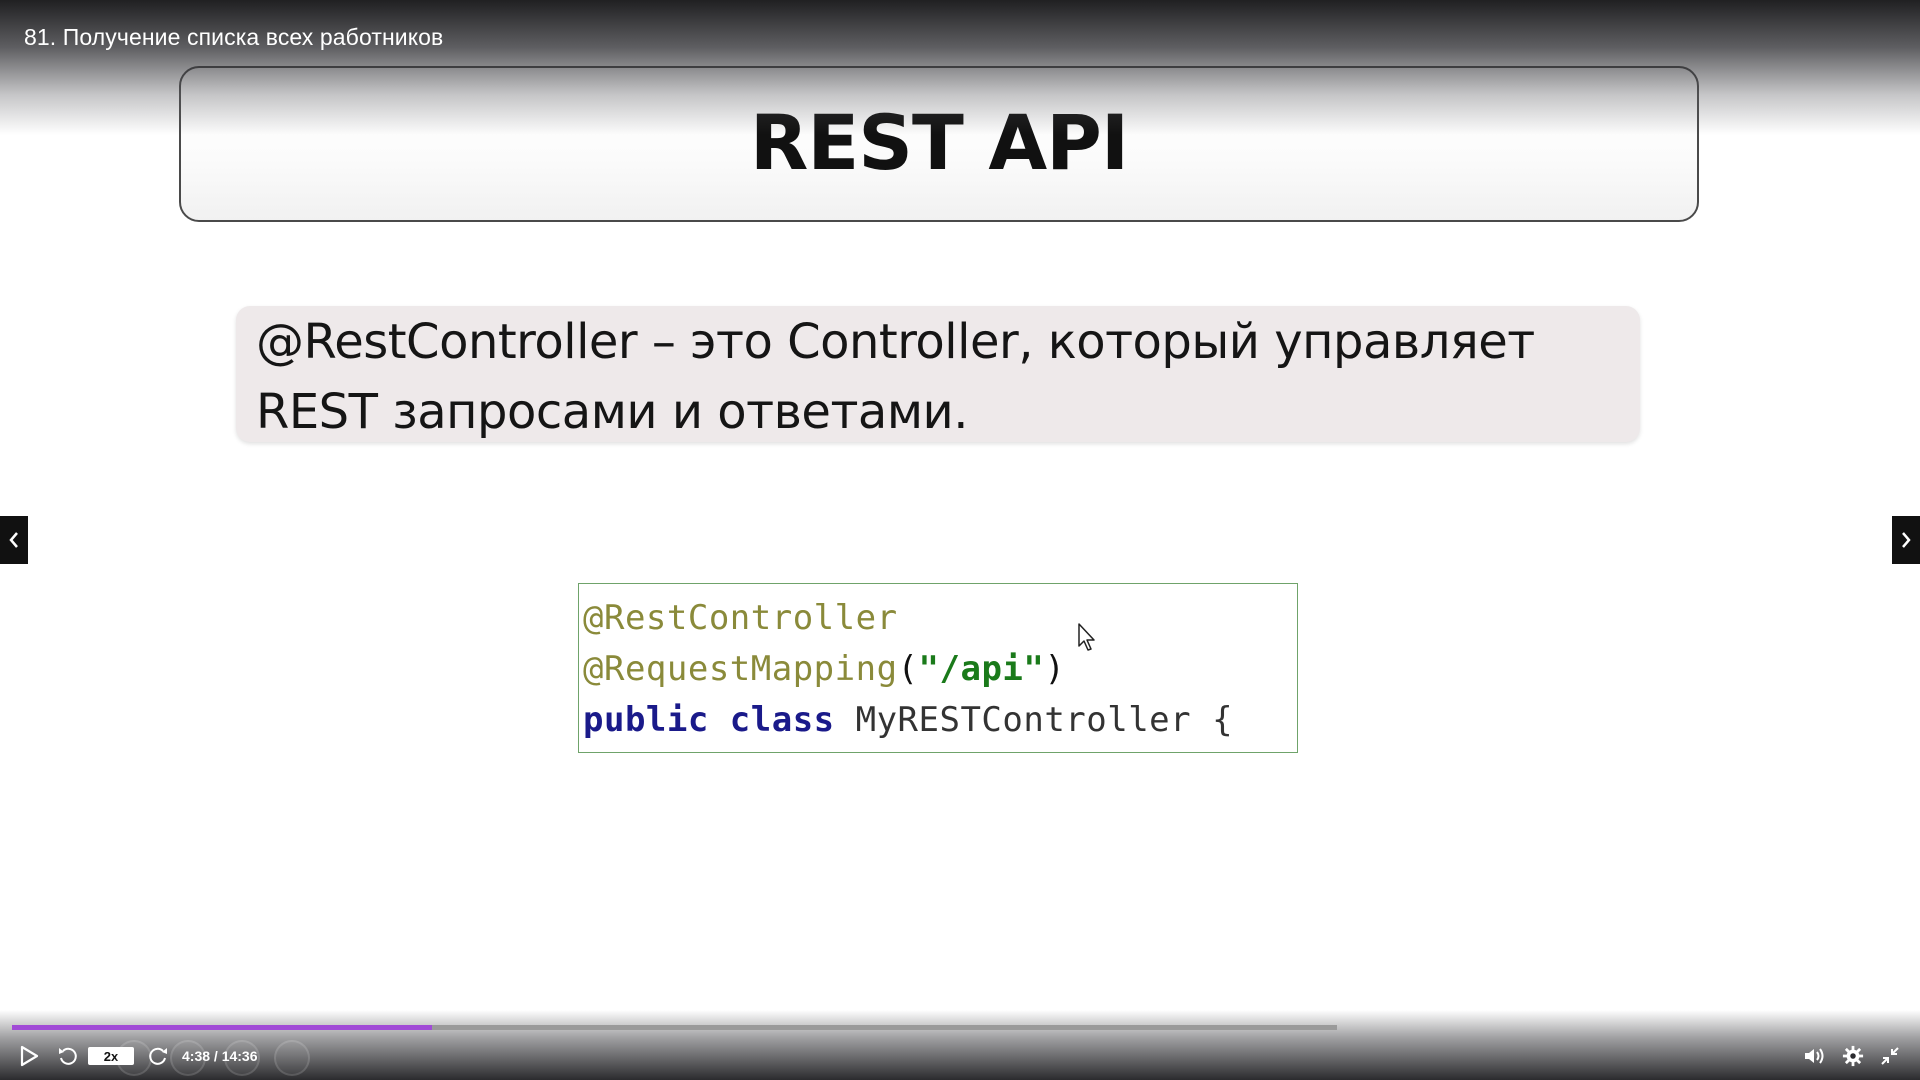 The width and height of the screenshot is (1920, 1080). Describe the element at coordinates (709, 720) in the screenshot. I see `code-keywords: public class` at that location.